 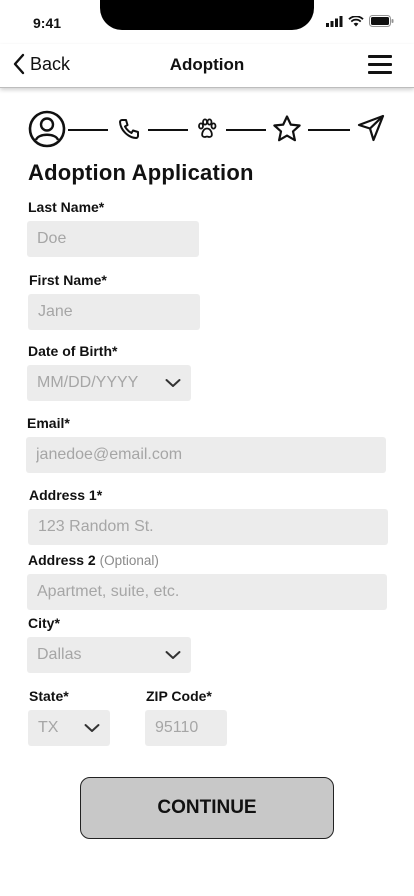 What do you see at coordinates (141, 172) in the screenshot?
I see `form-title: Adoption Application` at bounding box center [141, 172].